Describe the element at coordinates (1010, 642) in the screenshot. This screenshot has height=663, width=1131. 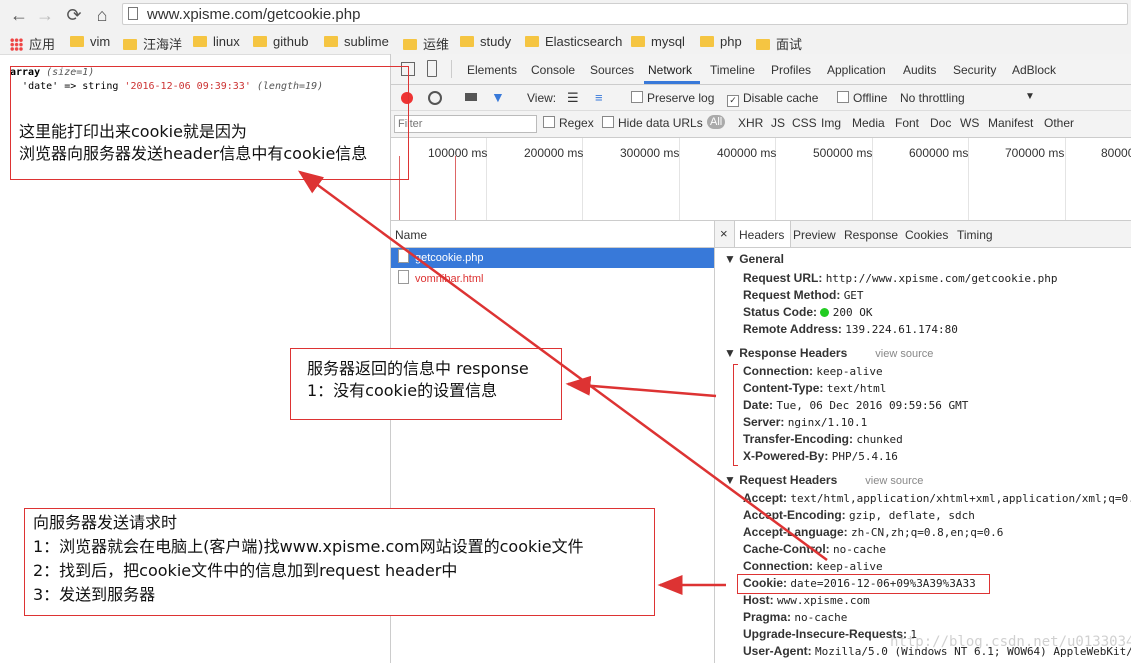
I see `watermark: http://blog.csdn.net/u013303402` at that location.